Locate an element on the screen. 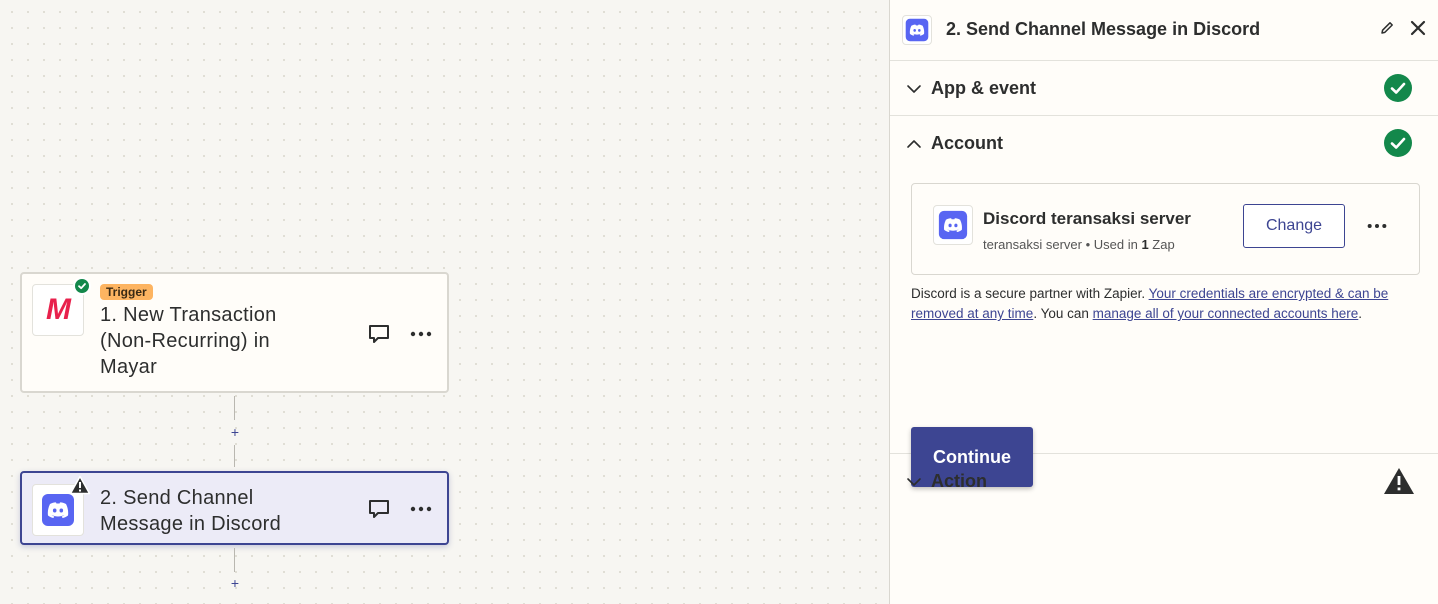  section-app-event: App & event is located at coordinates (1164, 88).